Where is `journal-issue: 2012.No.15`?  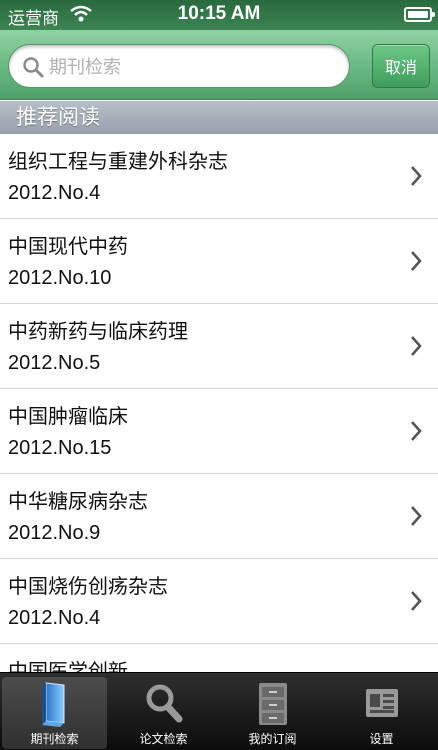 journal-issue: 2012.No.15 is located at coordinates (60, 448).